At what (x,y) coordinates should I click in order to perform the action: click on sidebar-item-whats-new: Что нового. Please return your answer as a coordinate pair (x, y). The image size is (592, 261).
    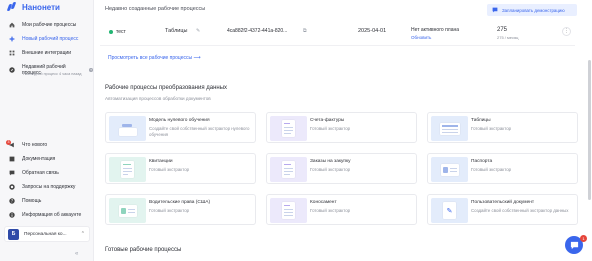
    Looking at the image, I should click on (51, 145).